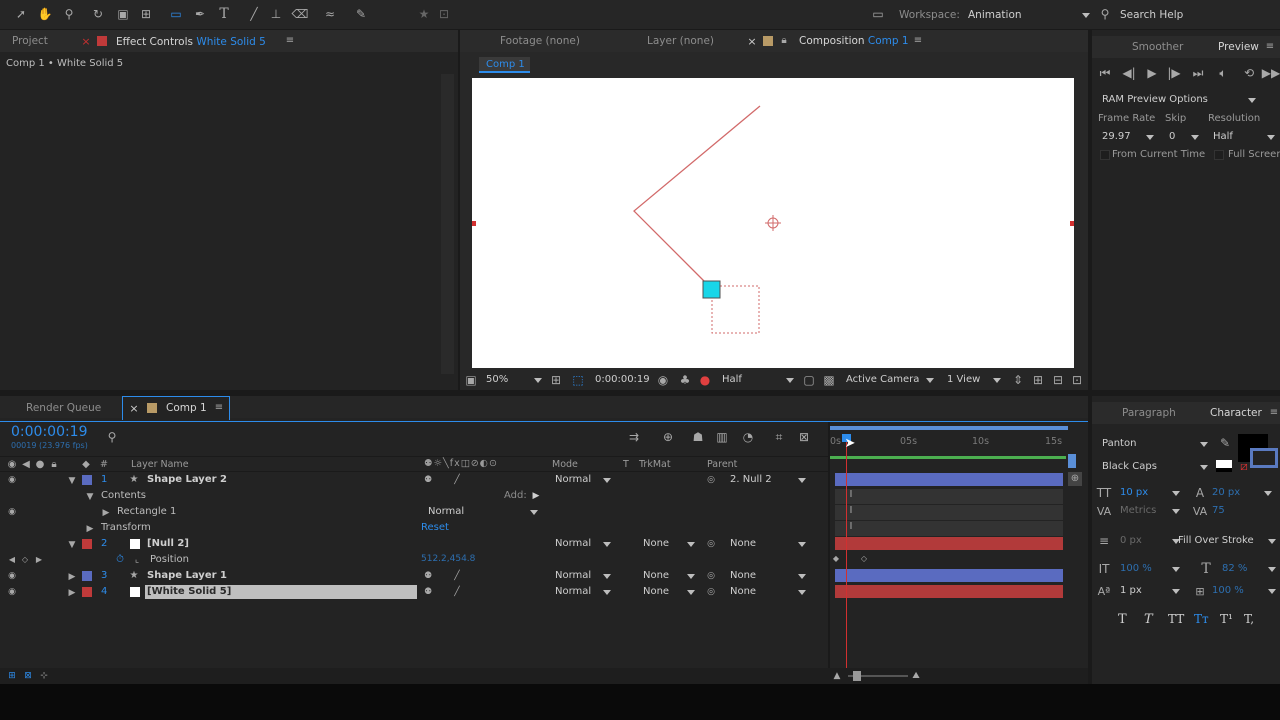 Image resolution: width=1280 pixels, height=720 pixels. What do you see at coordinates (414, 512) in the screenshot?
I see `property-row: ◉ ▶ Rectangle 1 Normal` at bounding box center [414, 512].